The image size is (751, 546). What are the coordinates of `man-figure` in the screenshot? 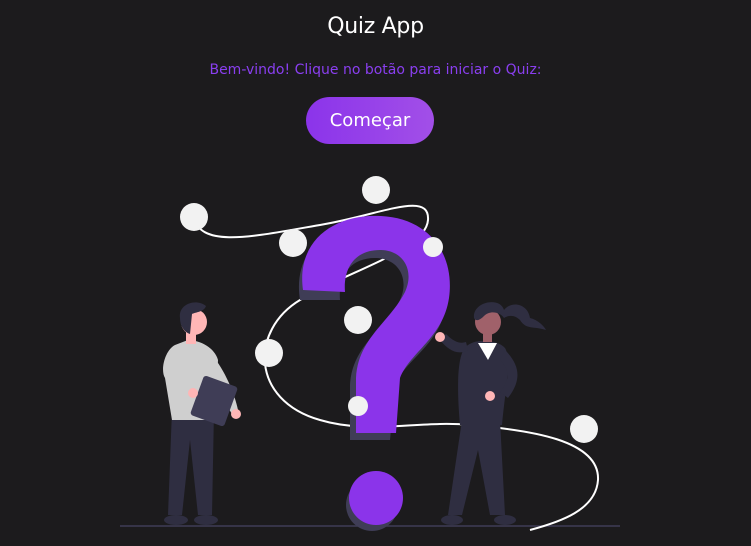 It's located at (202, 413).